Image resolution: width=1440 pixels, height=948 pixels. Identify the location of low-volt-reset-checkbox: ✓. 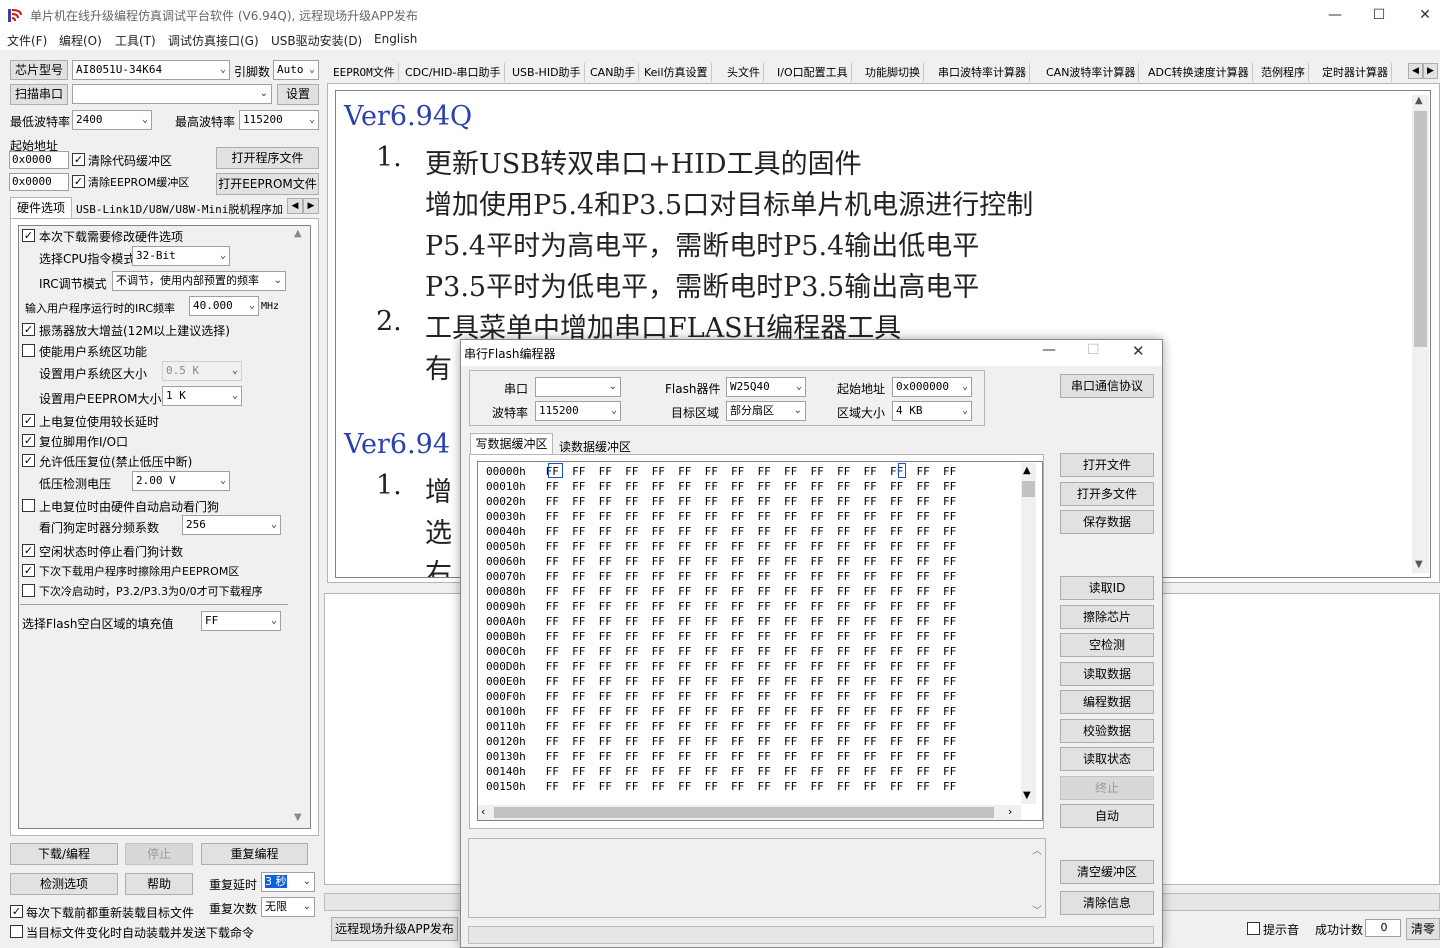
(28, 460).